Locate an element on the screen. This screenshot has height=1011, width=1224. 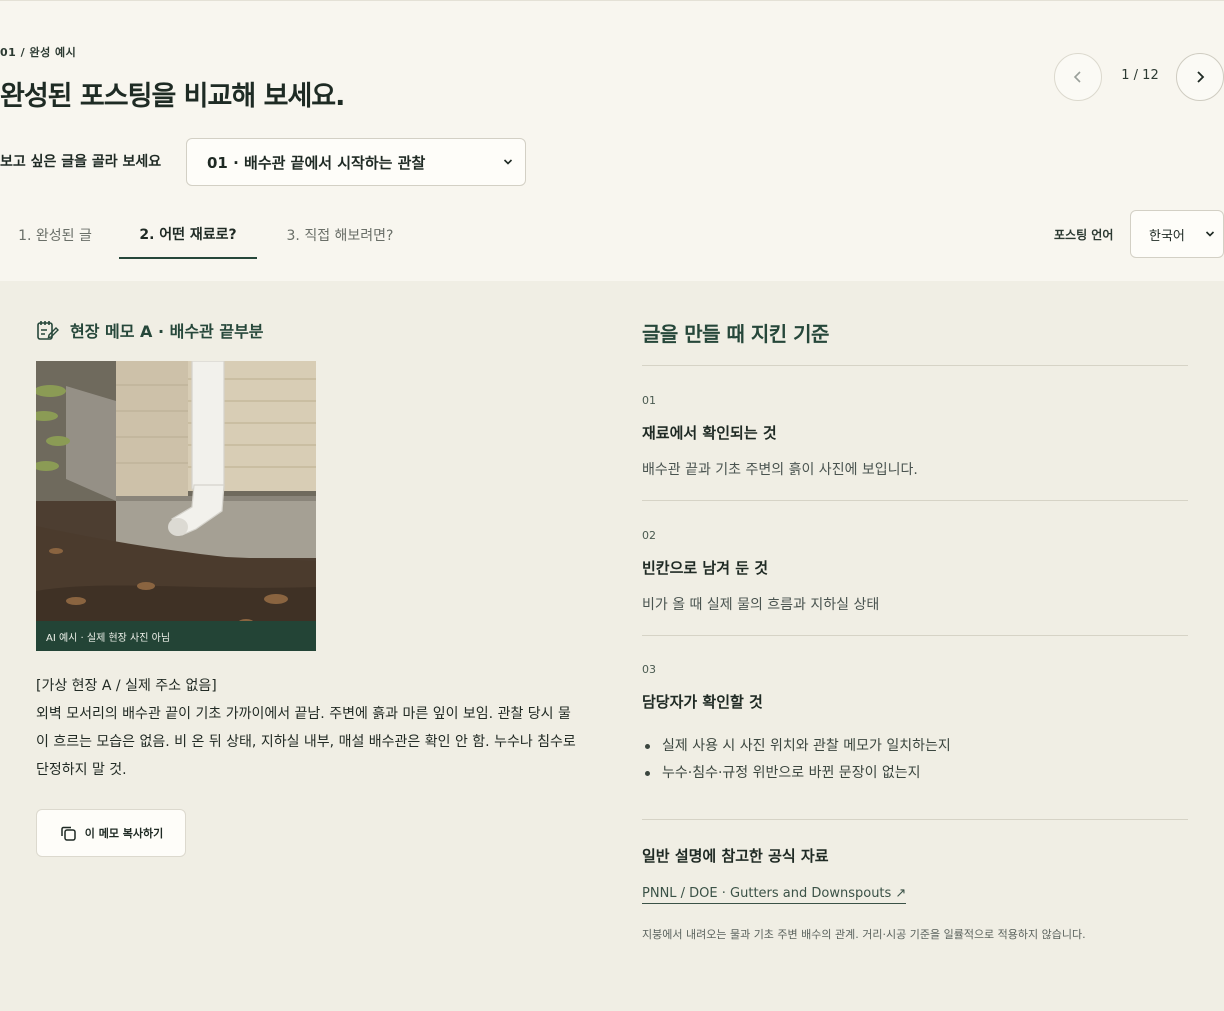
post-select: 01 · 배수관 끝에서 시작하는 관찰 is located at coordinates (356, 162).